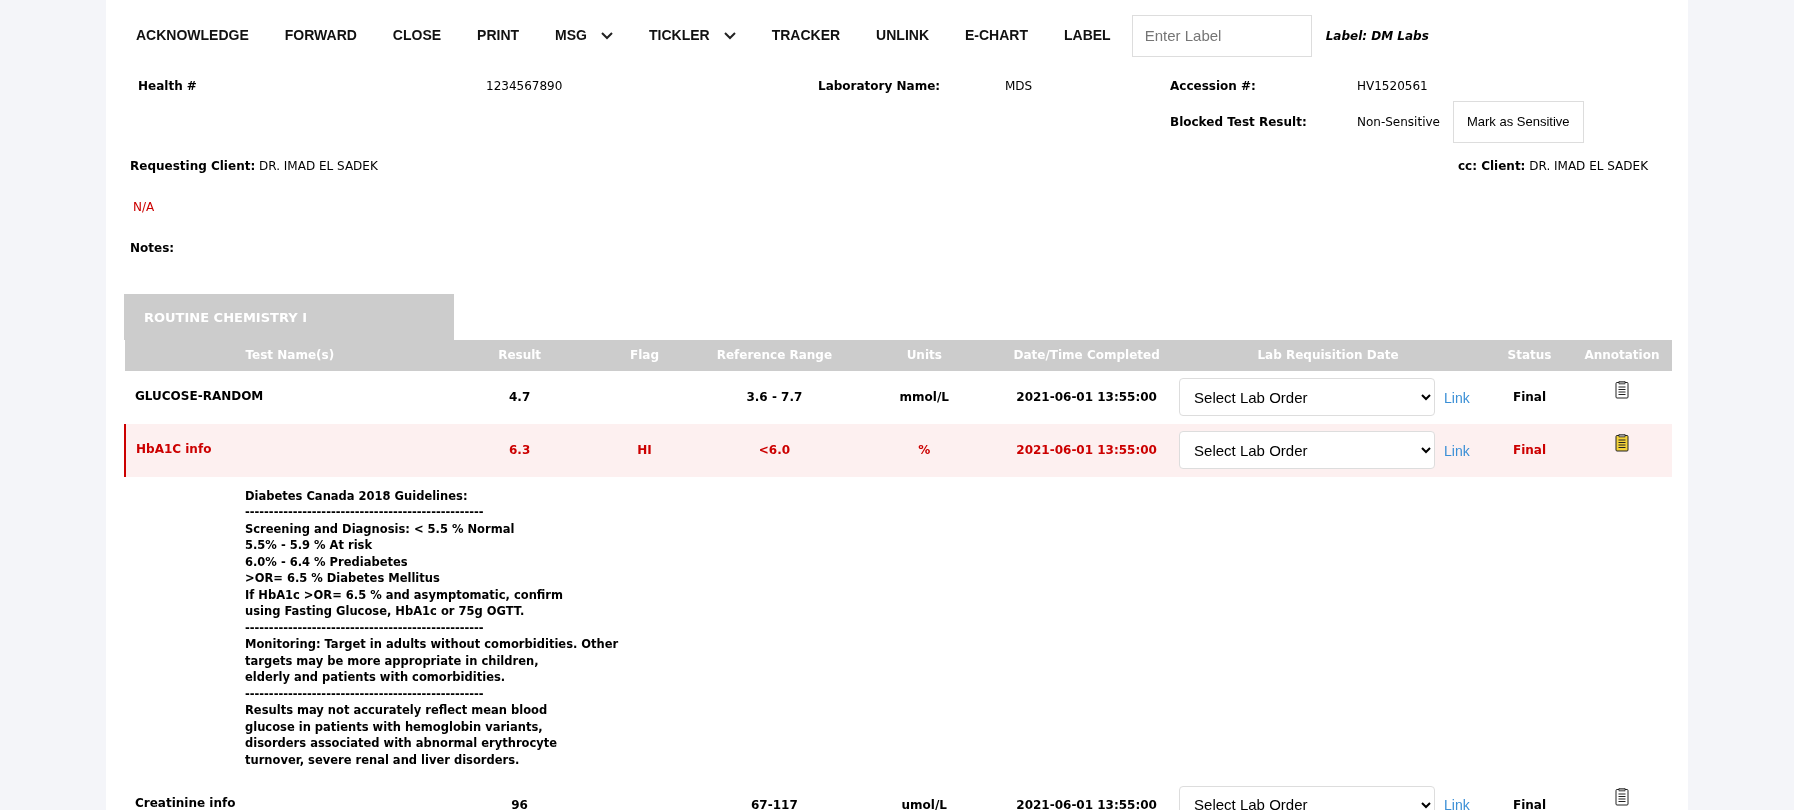 Image resolution: width=1794 pixels, height=810 pixels. I want to click on field-value: Non-Sensitive, so click(1398, 122).